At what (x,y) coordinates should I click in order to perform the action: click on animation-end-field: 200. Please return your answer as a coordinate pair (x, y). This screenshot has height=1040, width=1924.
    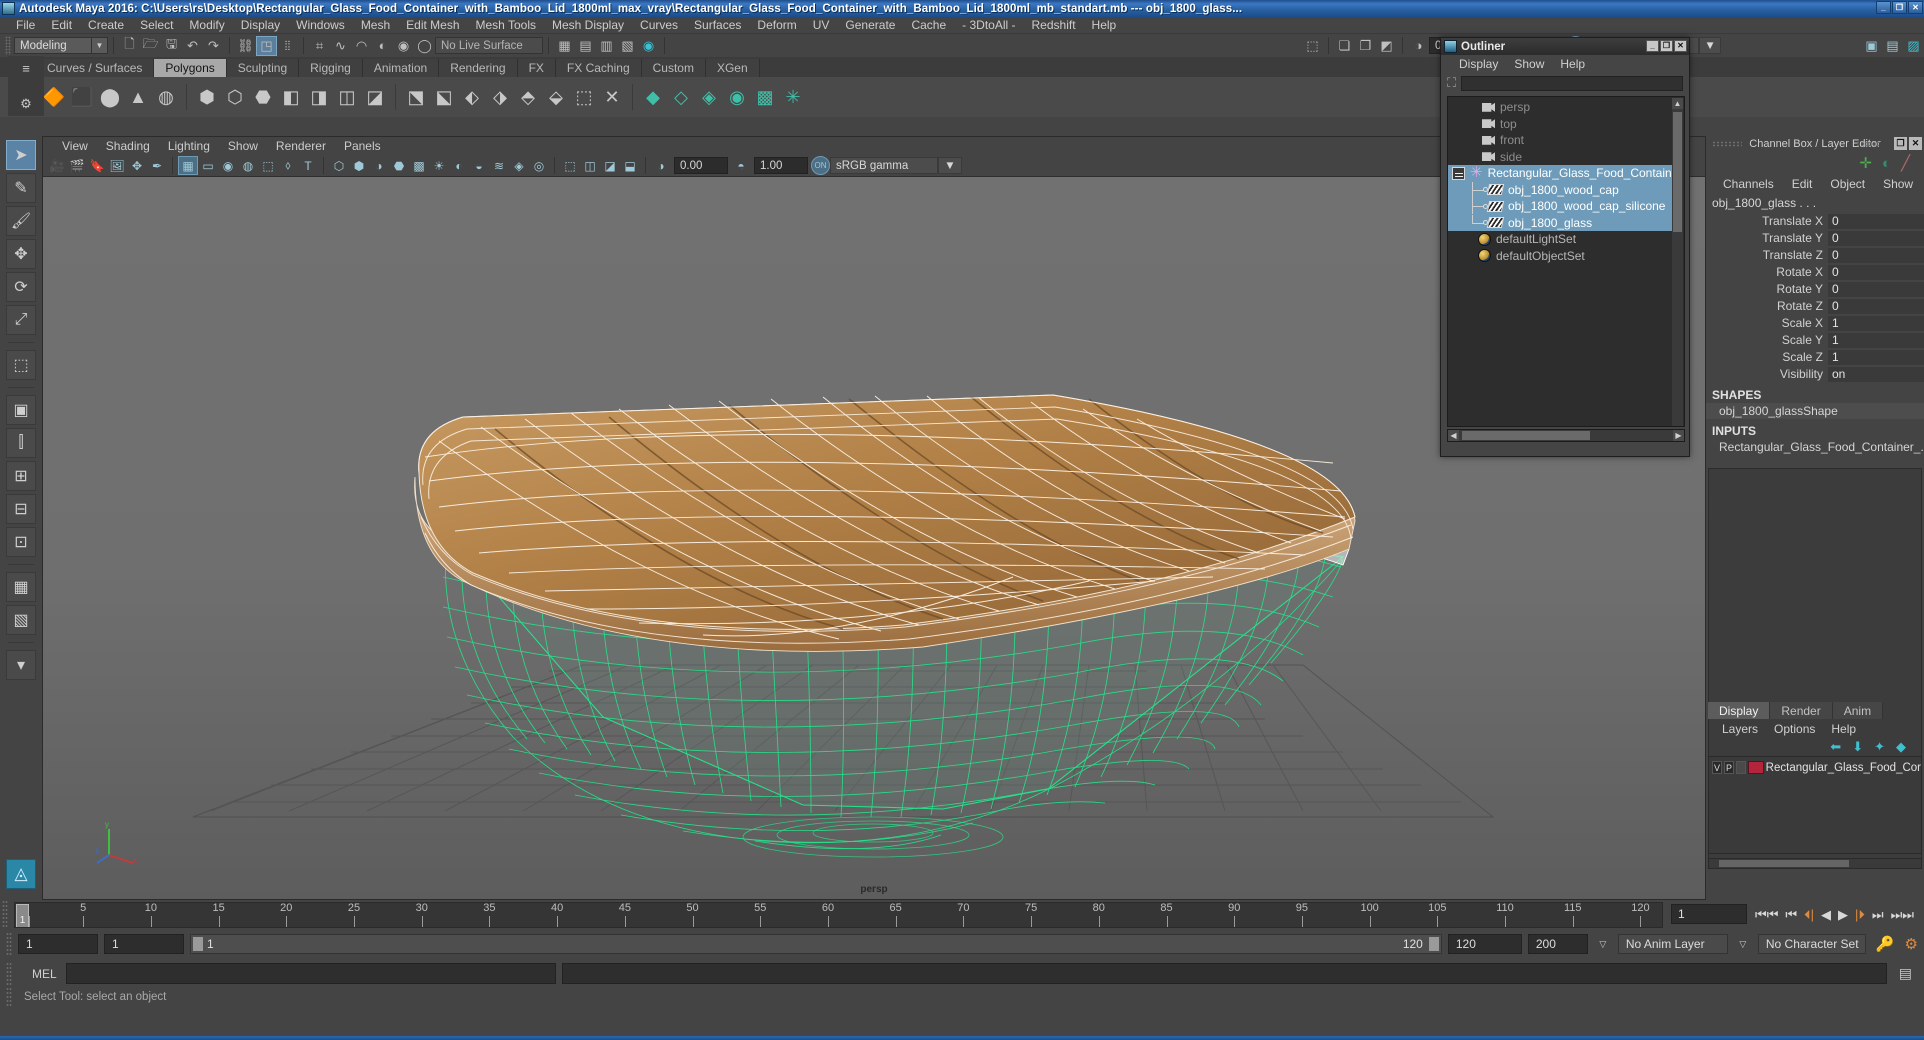
    Looking at the image, I should click on (1557, 944).